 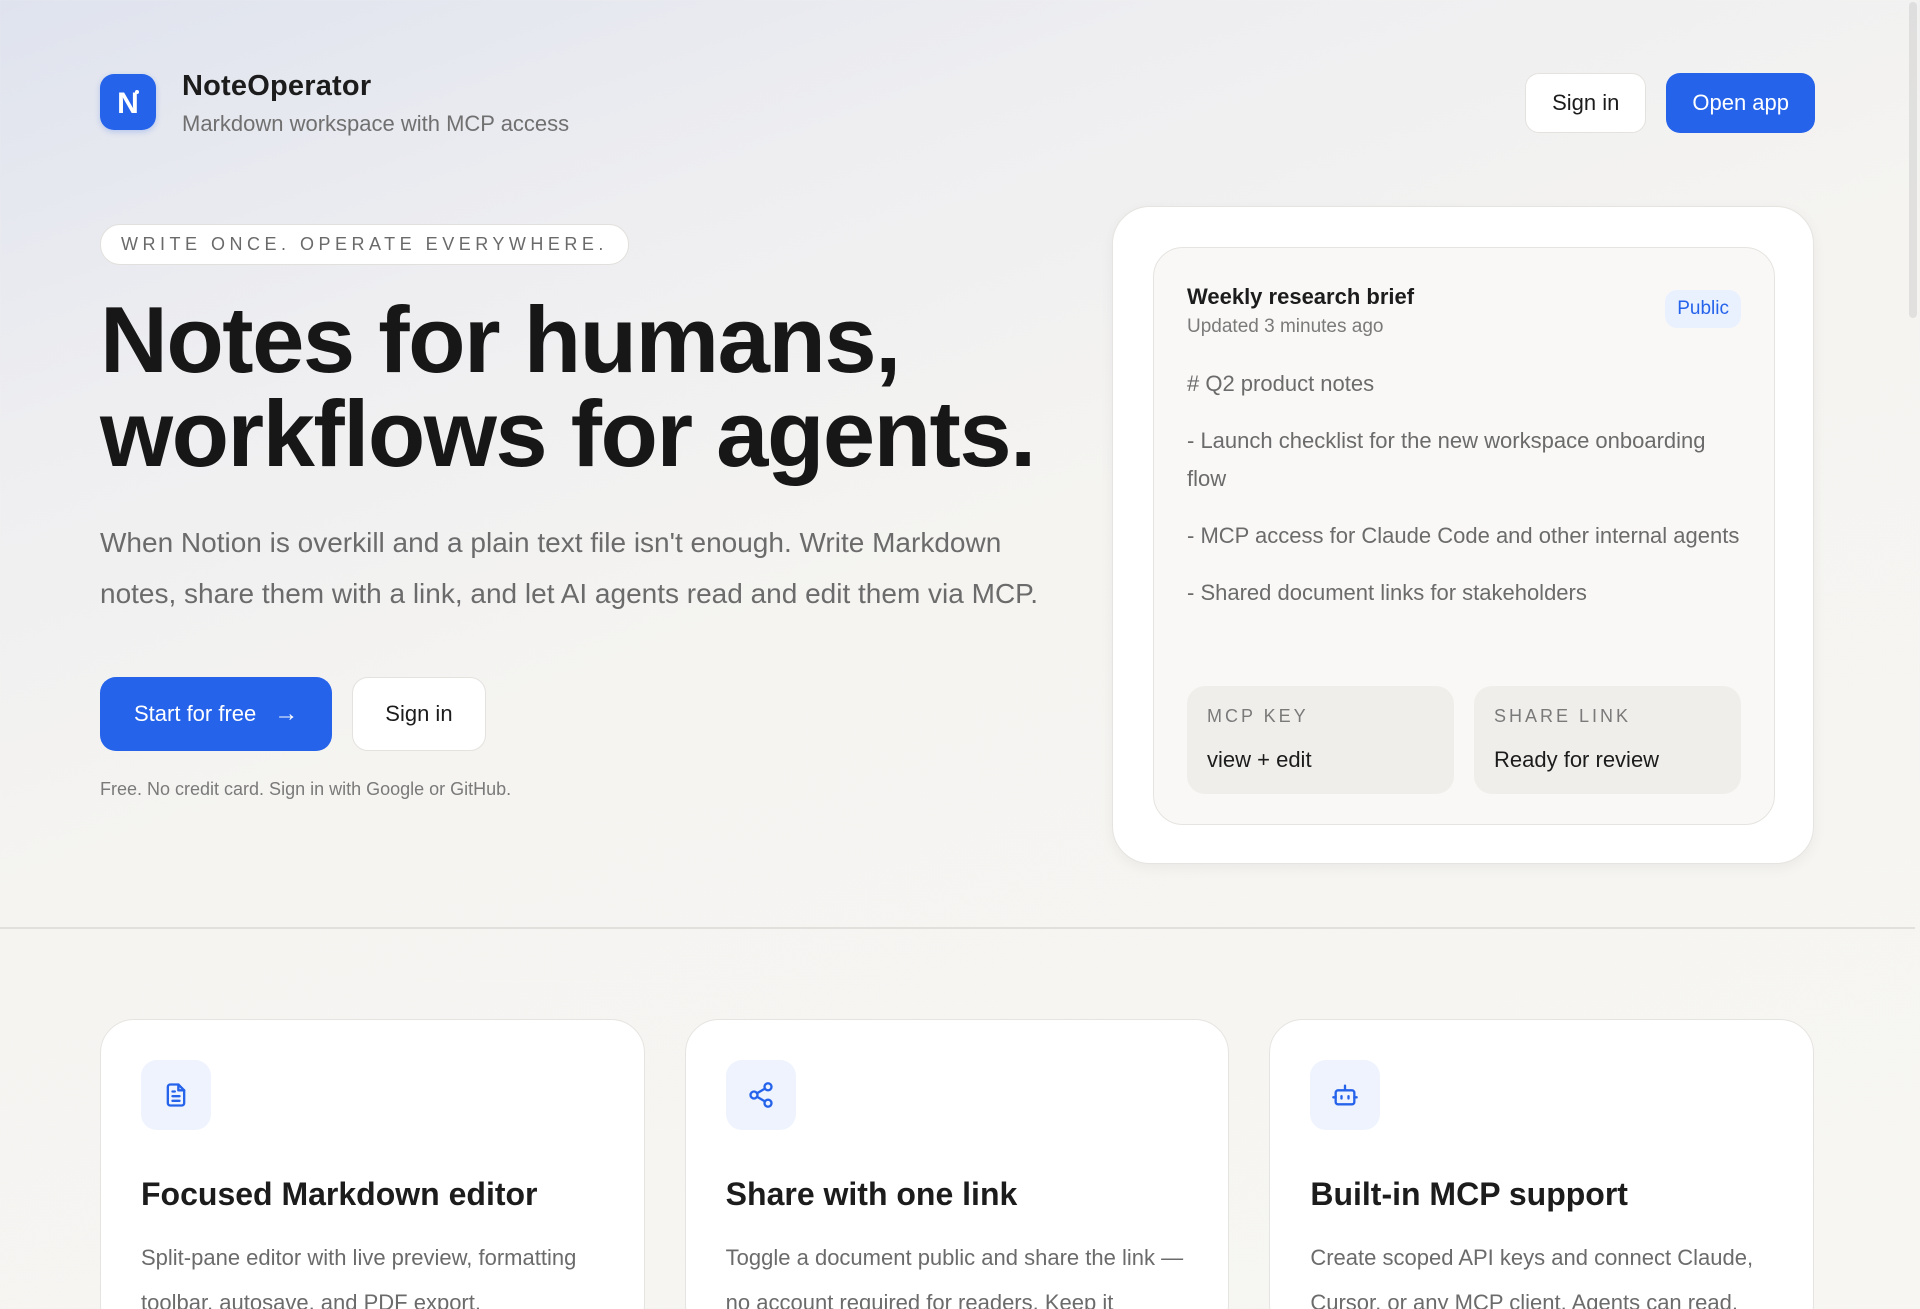 What do you see at coordinates (1345, 1095) in the screenshot?
I see `robot-icon` at bounding box center [1345, 1095].